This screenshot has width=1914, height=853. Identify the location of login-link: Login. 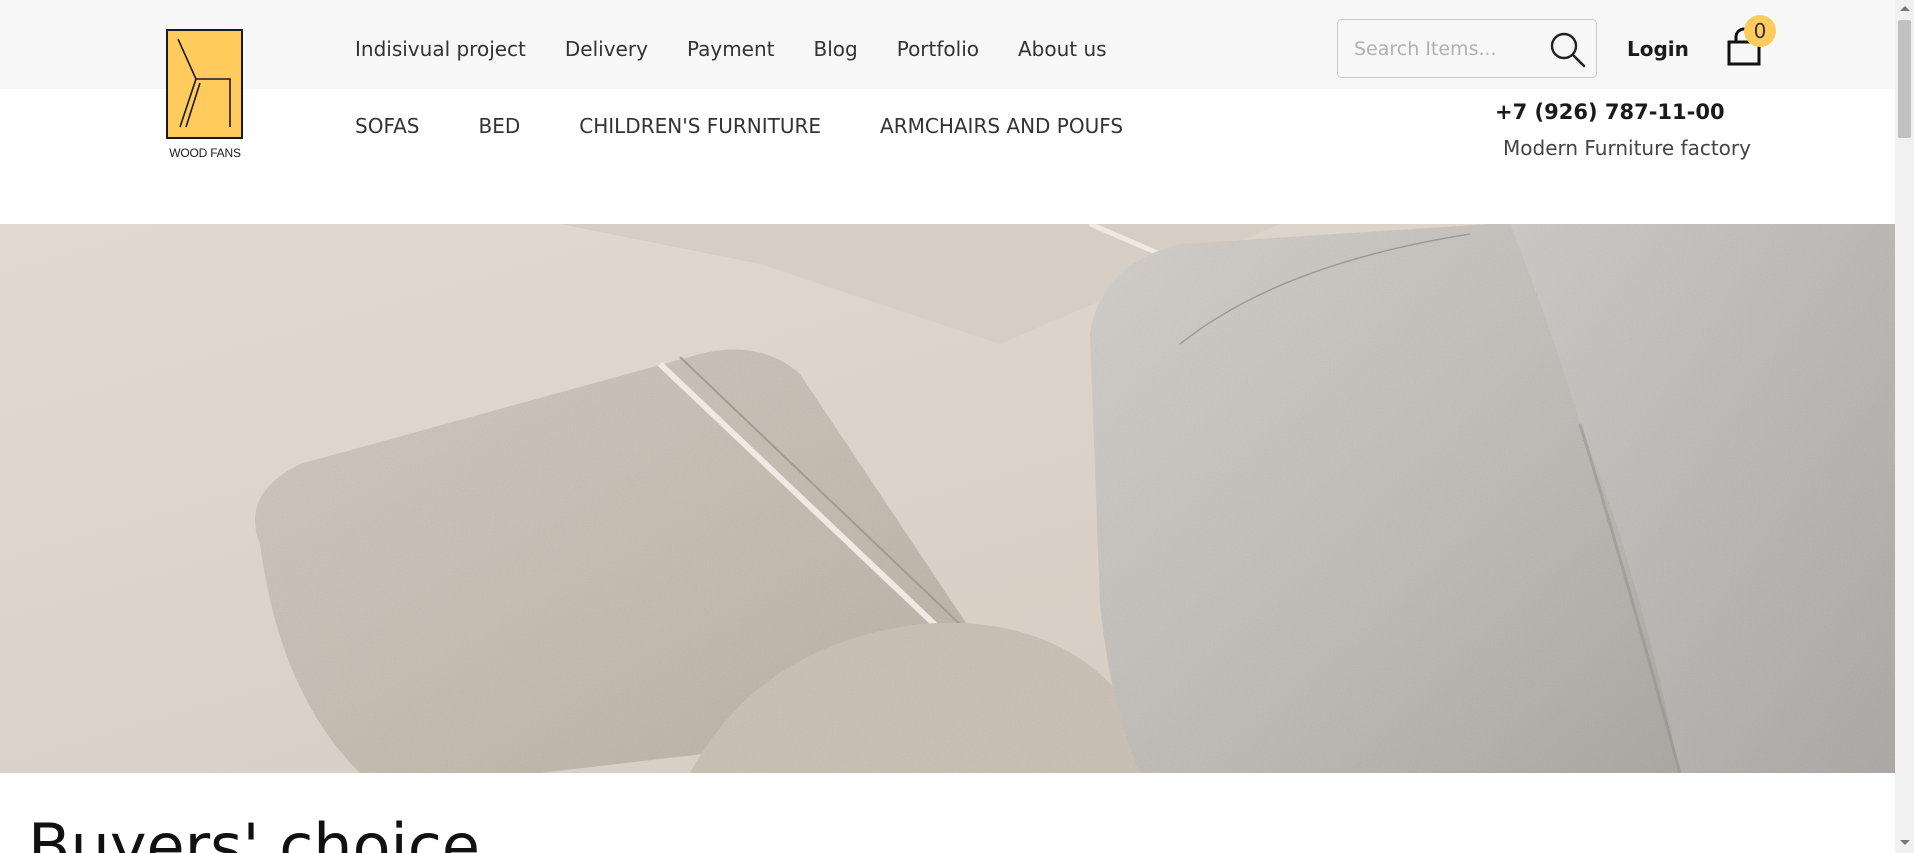
(1658, 49).